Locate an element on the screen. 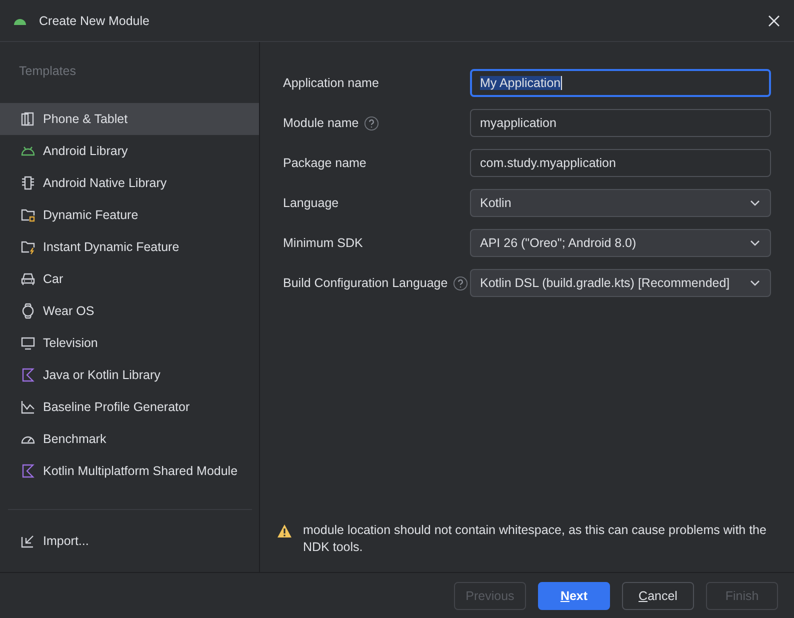 The image size is (794, 618). field-label: Module name is located at coordinates (321, 123).